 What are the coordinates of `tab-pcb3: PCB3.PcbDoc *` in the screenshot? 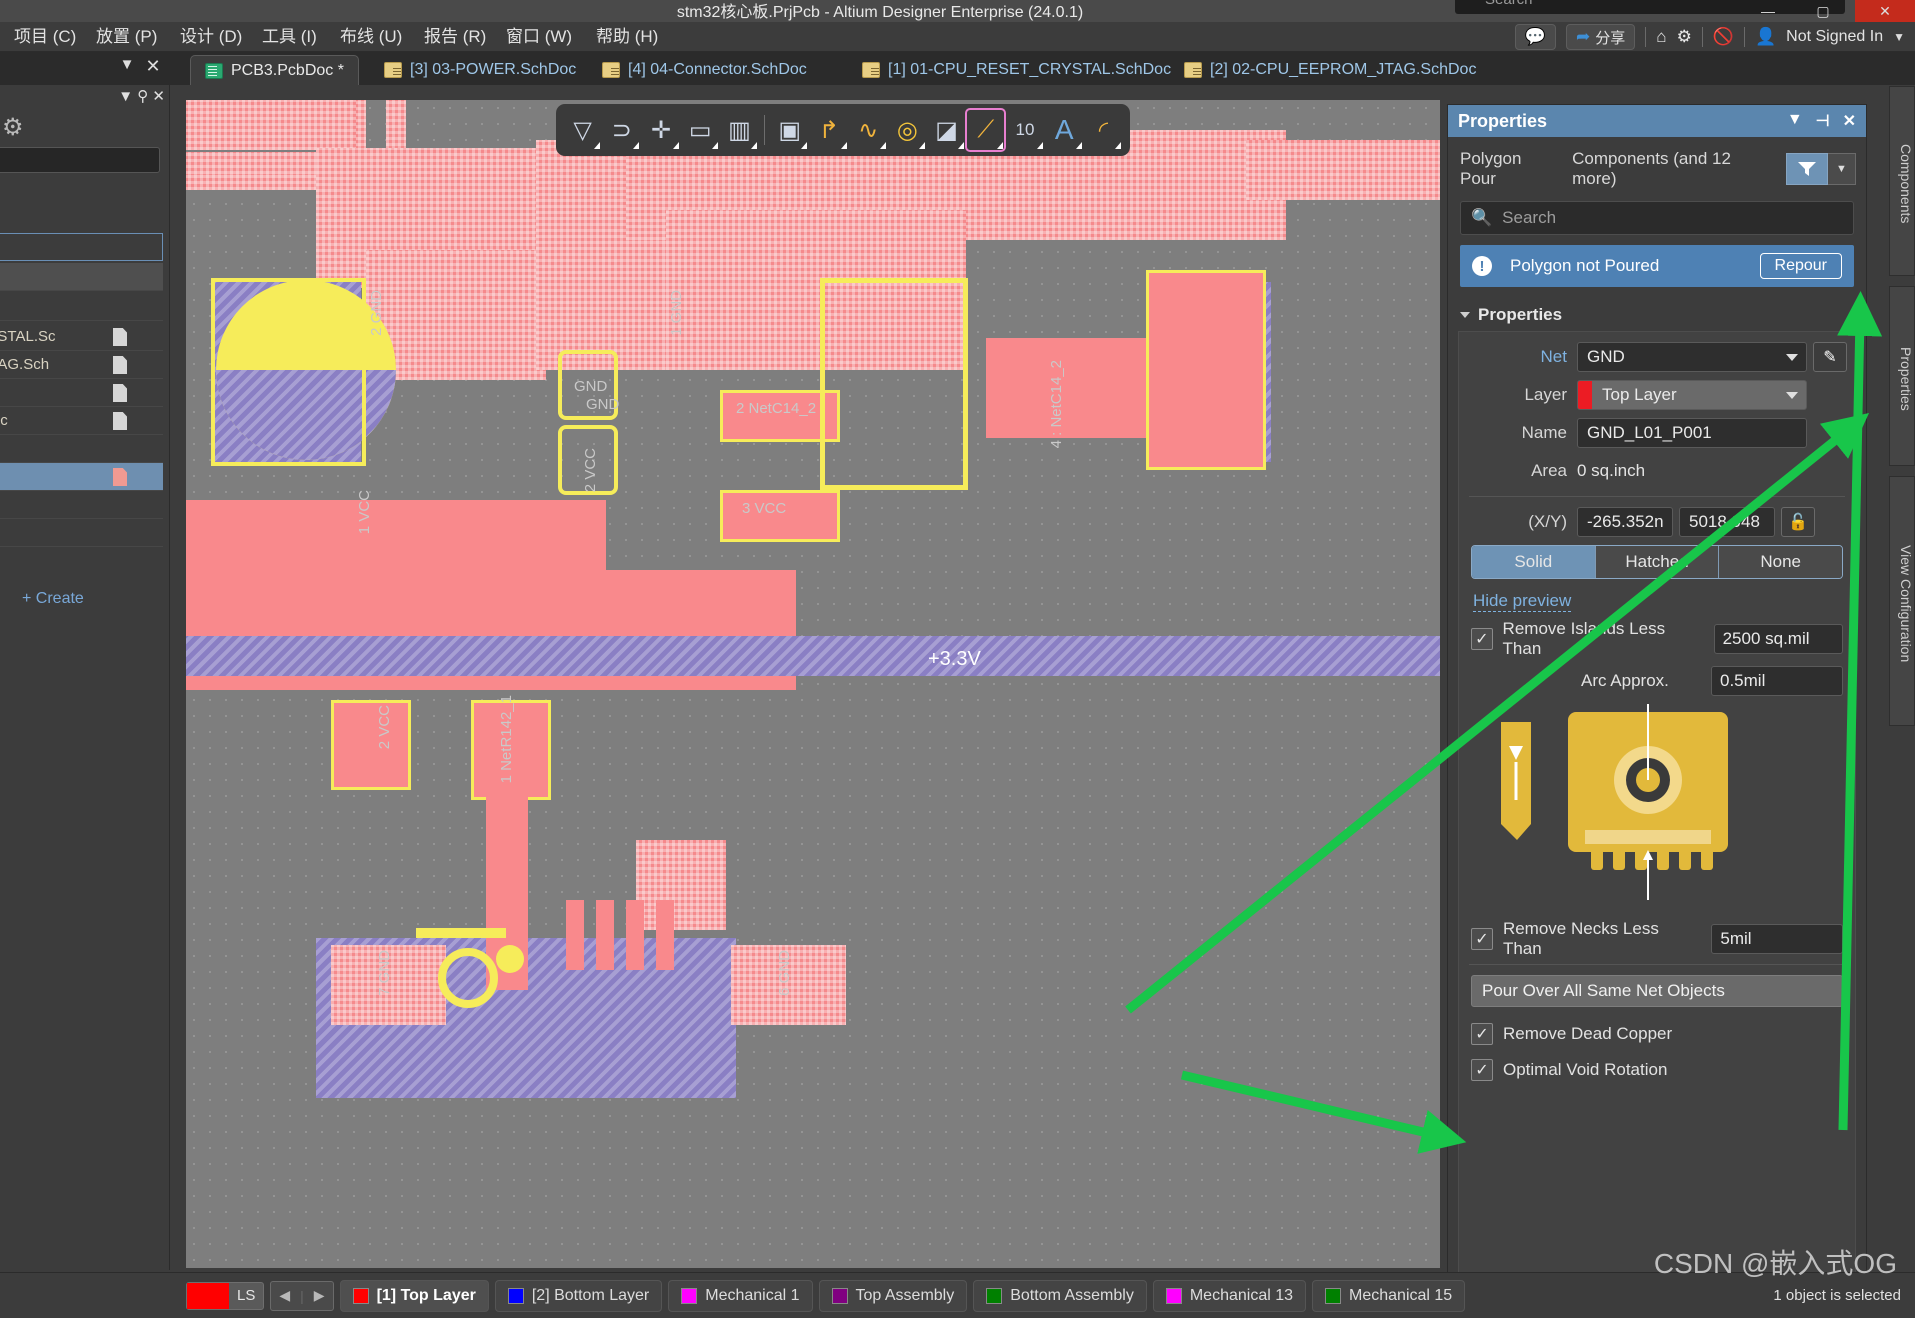 It's located at (274, 70).